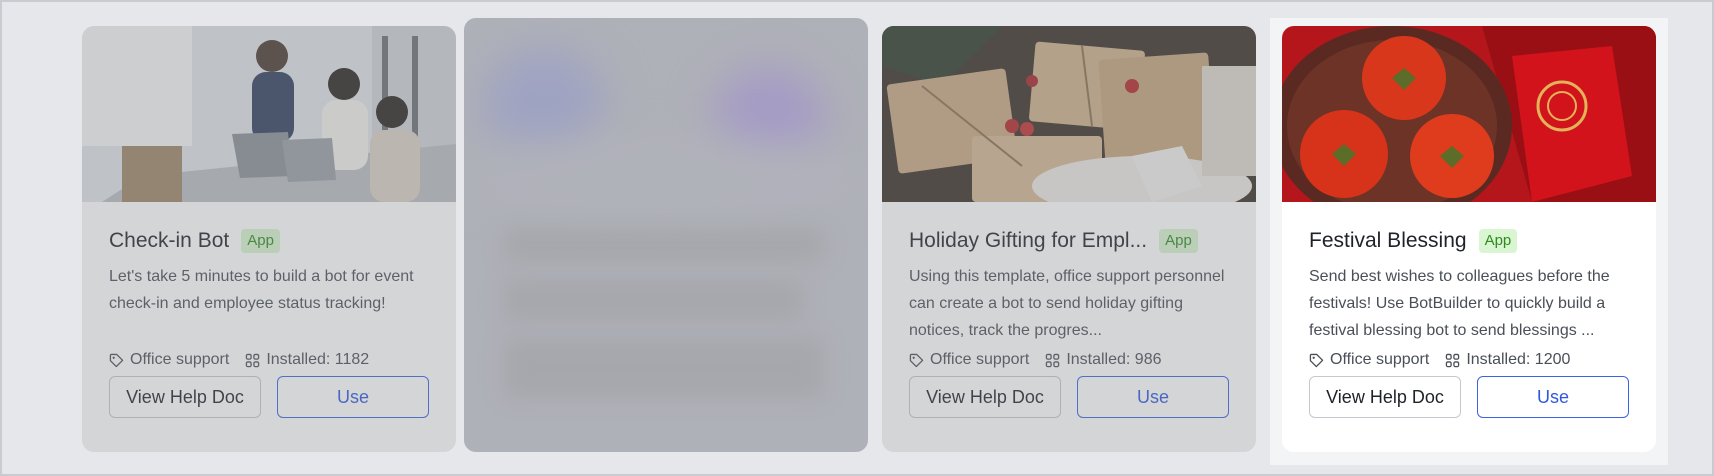  What do you see at coordinates (1114, 359) in the screenshot?
I see `installed-count: Installed: 986` at bounding box center [1114, 359].